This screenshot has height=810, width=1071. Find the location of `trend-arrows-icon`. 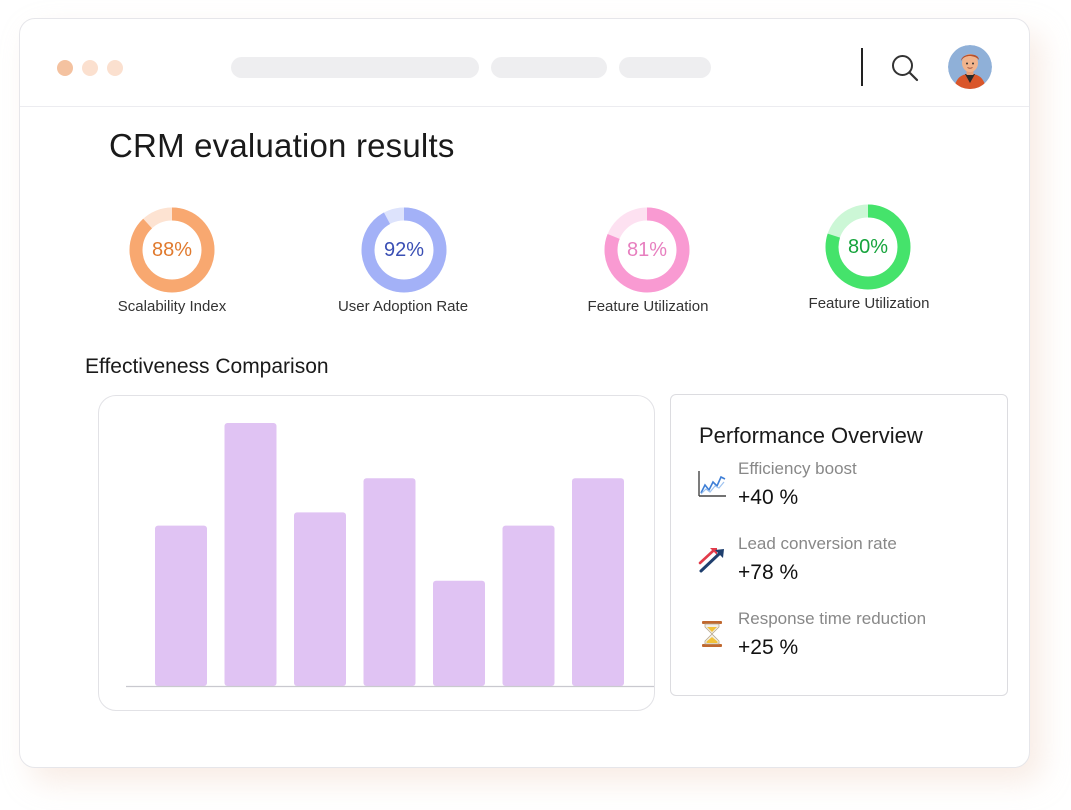

trend-arrows-icon is located at coordinates (712, 559).